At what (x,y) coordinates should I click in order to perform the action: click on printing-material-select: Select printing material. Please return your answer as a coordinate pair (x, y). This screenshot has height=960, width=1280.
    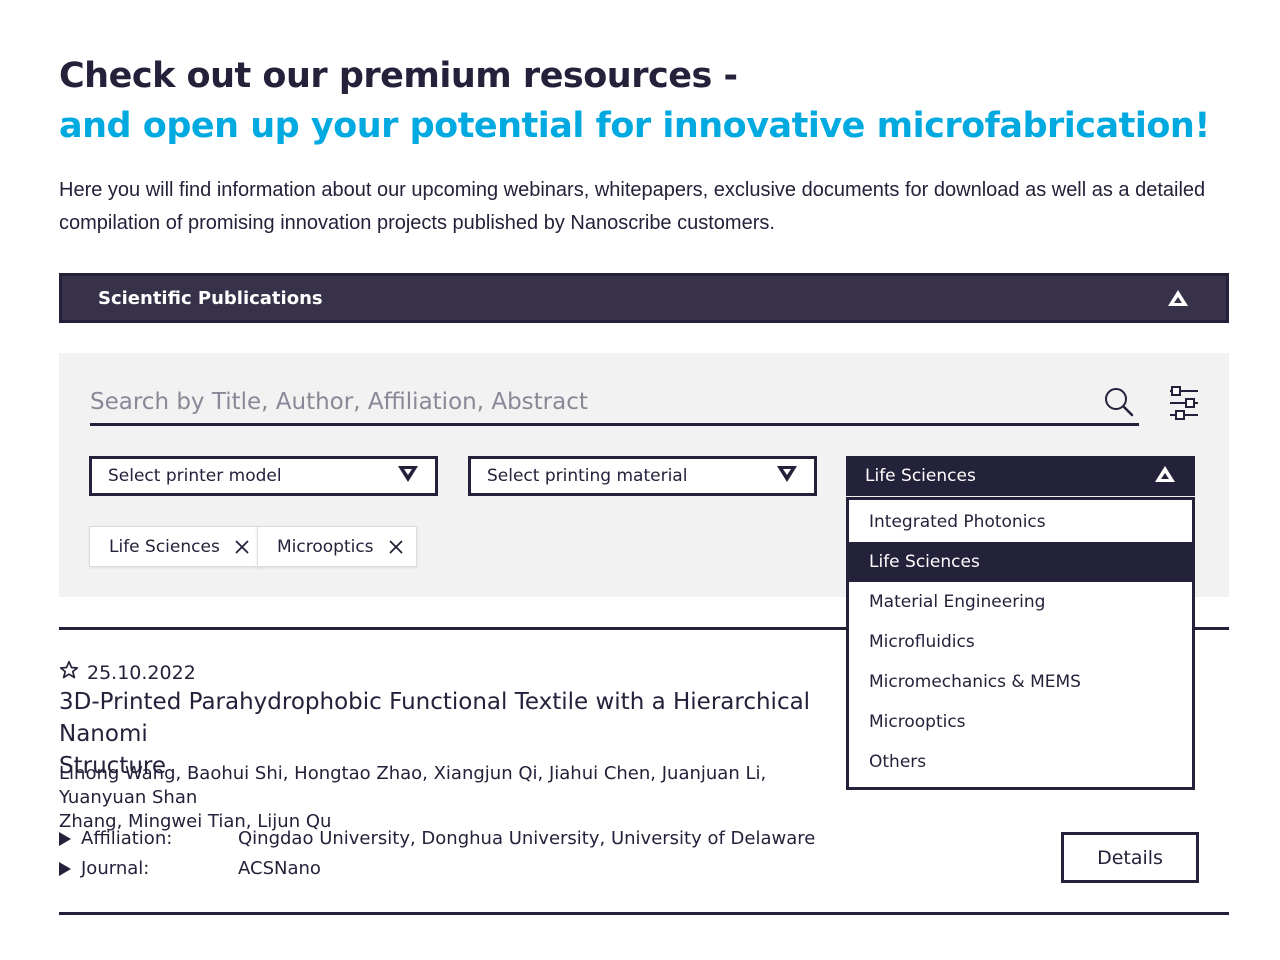
    Looking at the image, I should click on (642, 476).